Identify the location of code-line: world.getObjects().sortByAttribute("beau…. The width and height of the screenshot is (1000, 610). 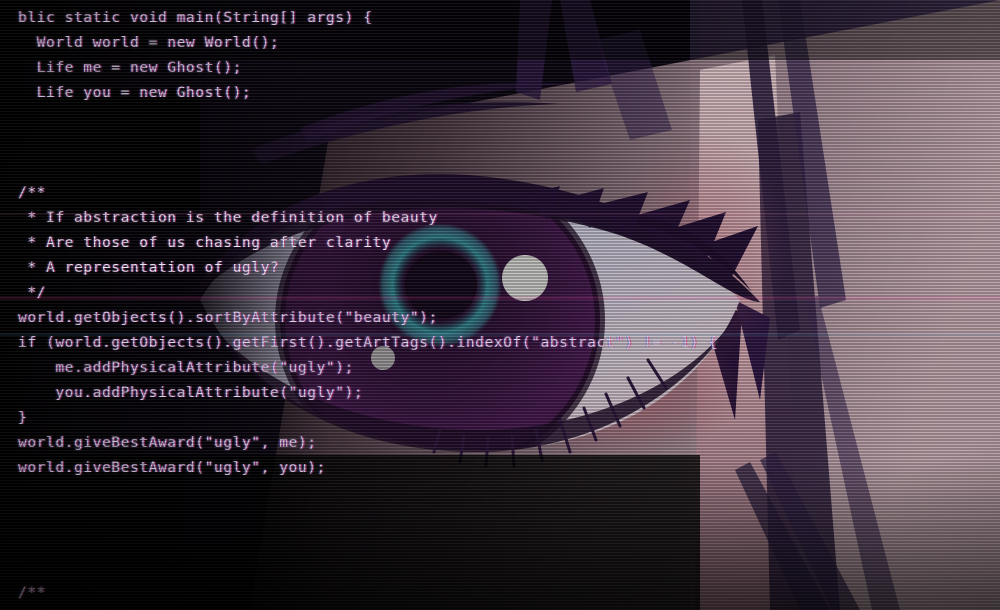
(228, 318).